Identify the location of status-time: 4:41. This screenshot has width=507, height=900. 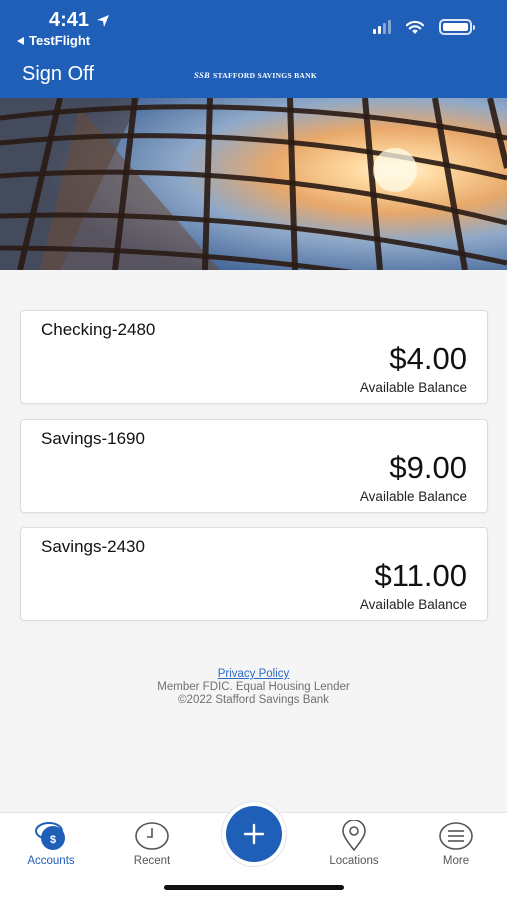
(80, 20).